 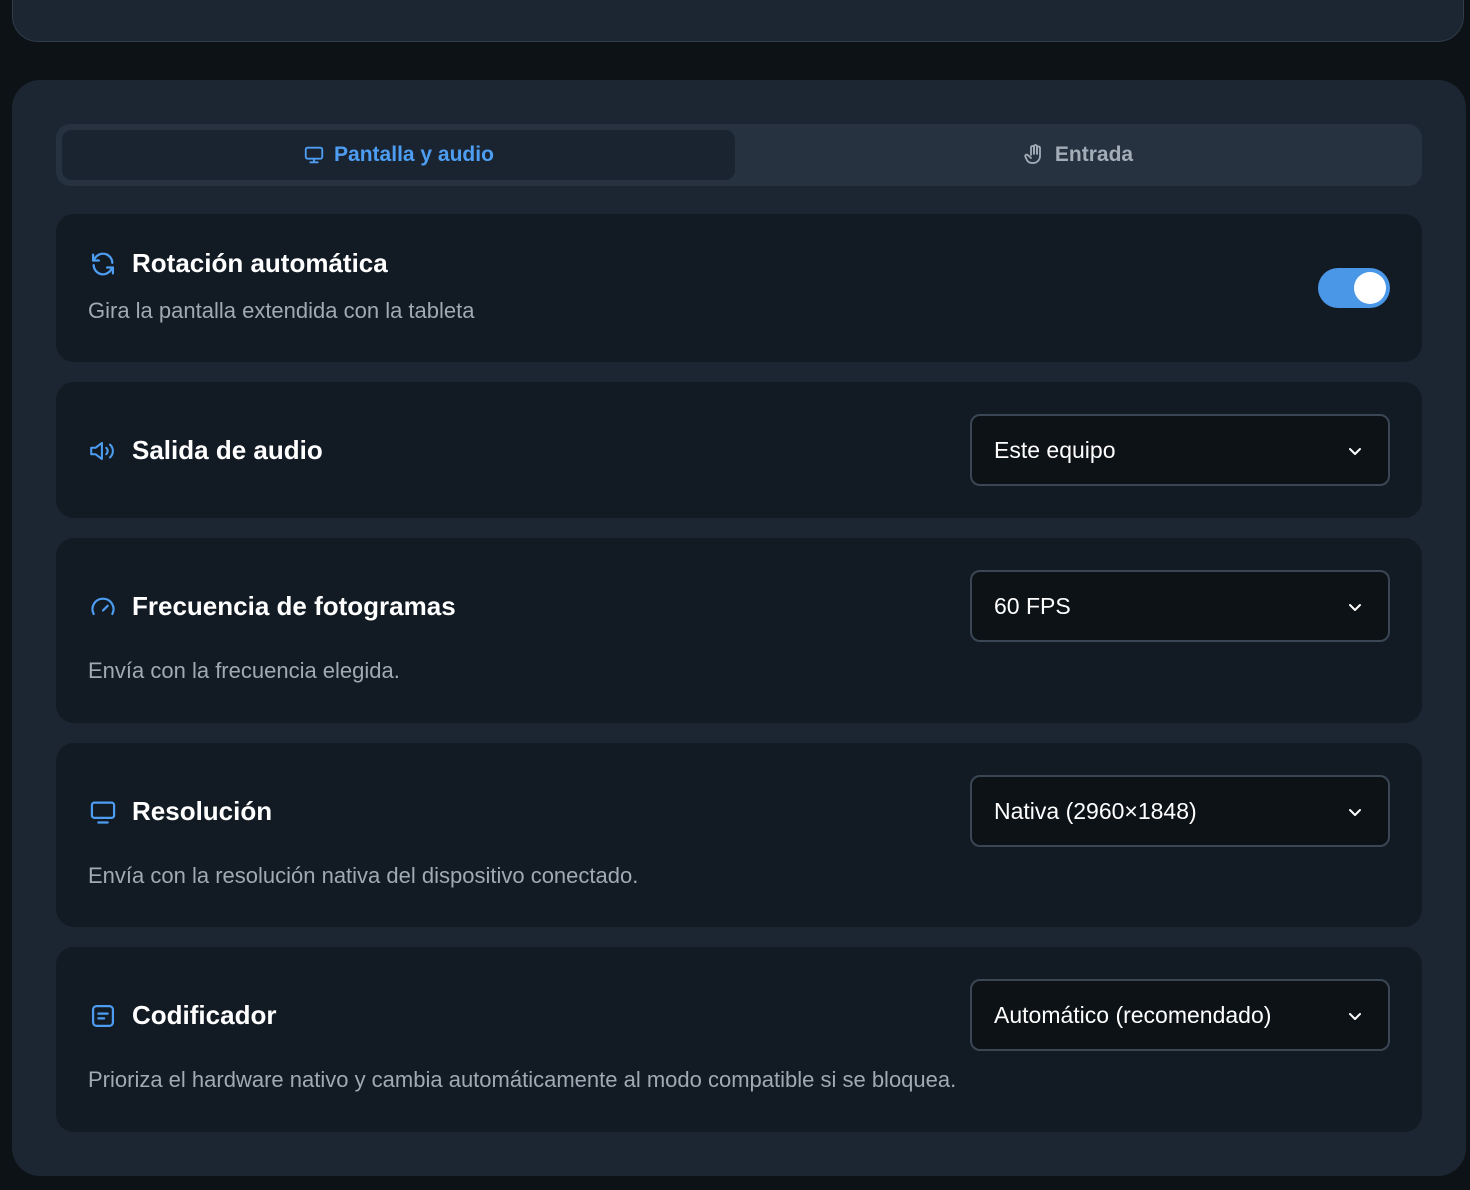 I want to click on framerate-setting-title: Frecuencia de fotogramas, so click(x=294, y=606).